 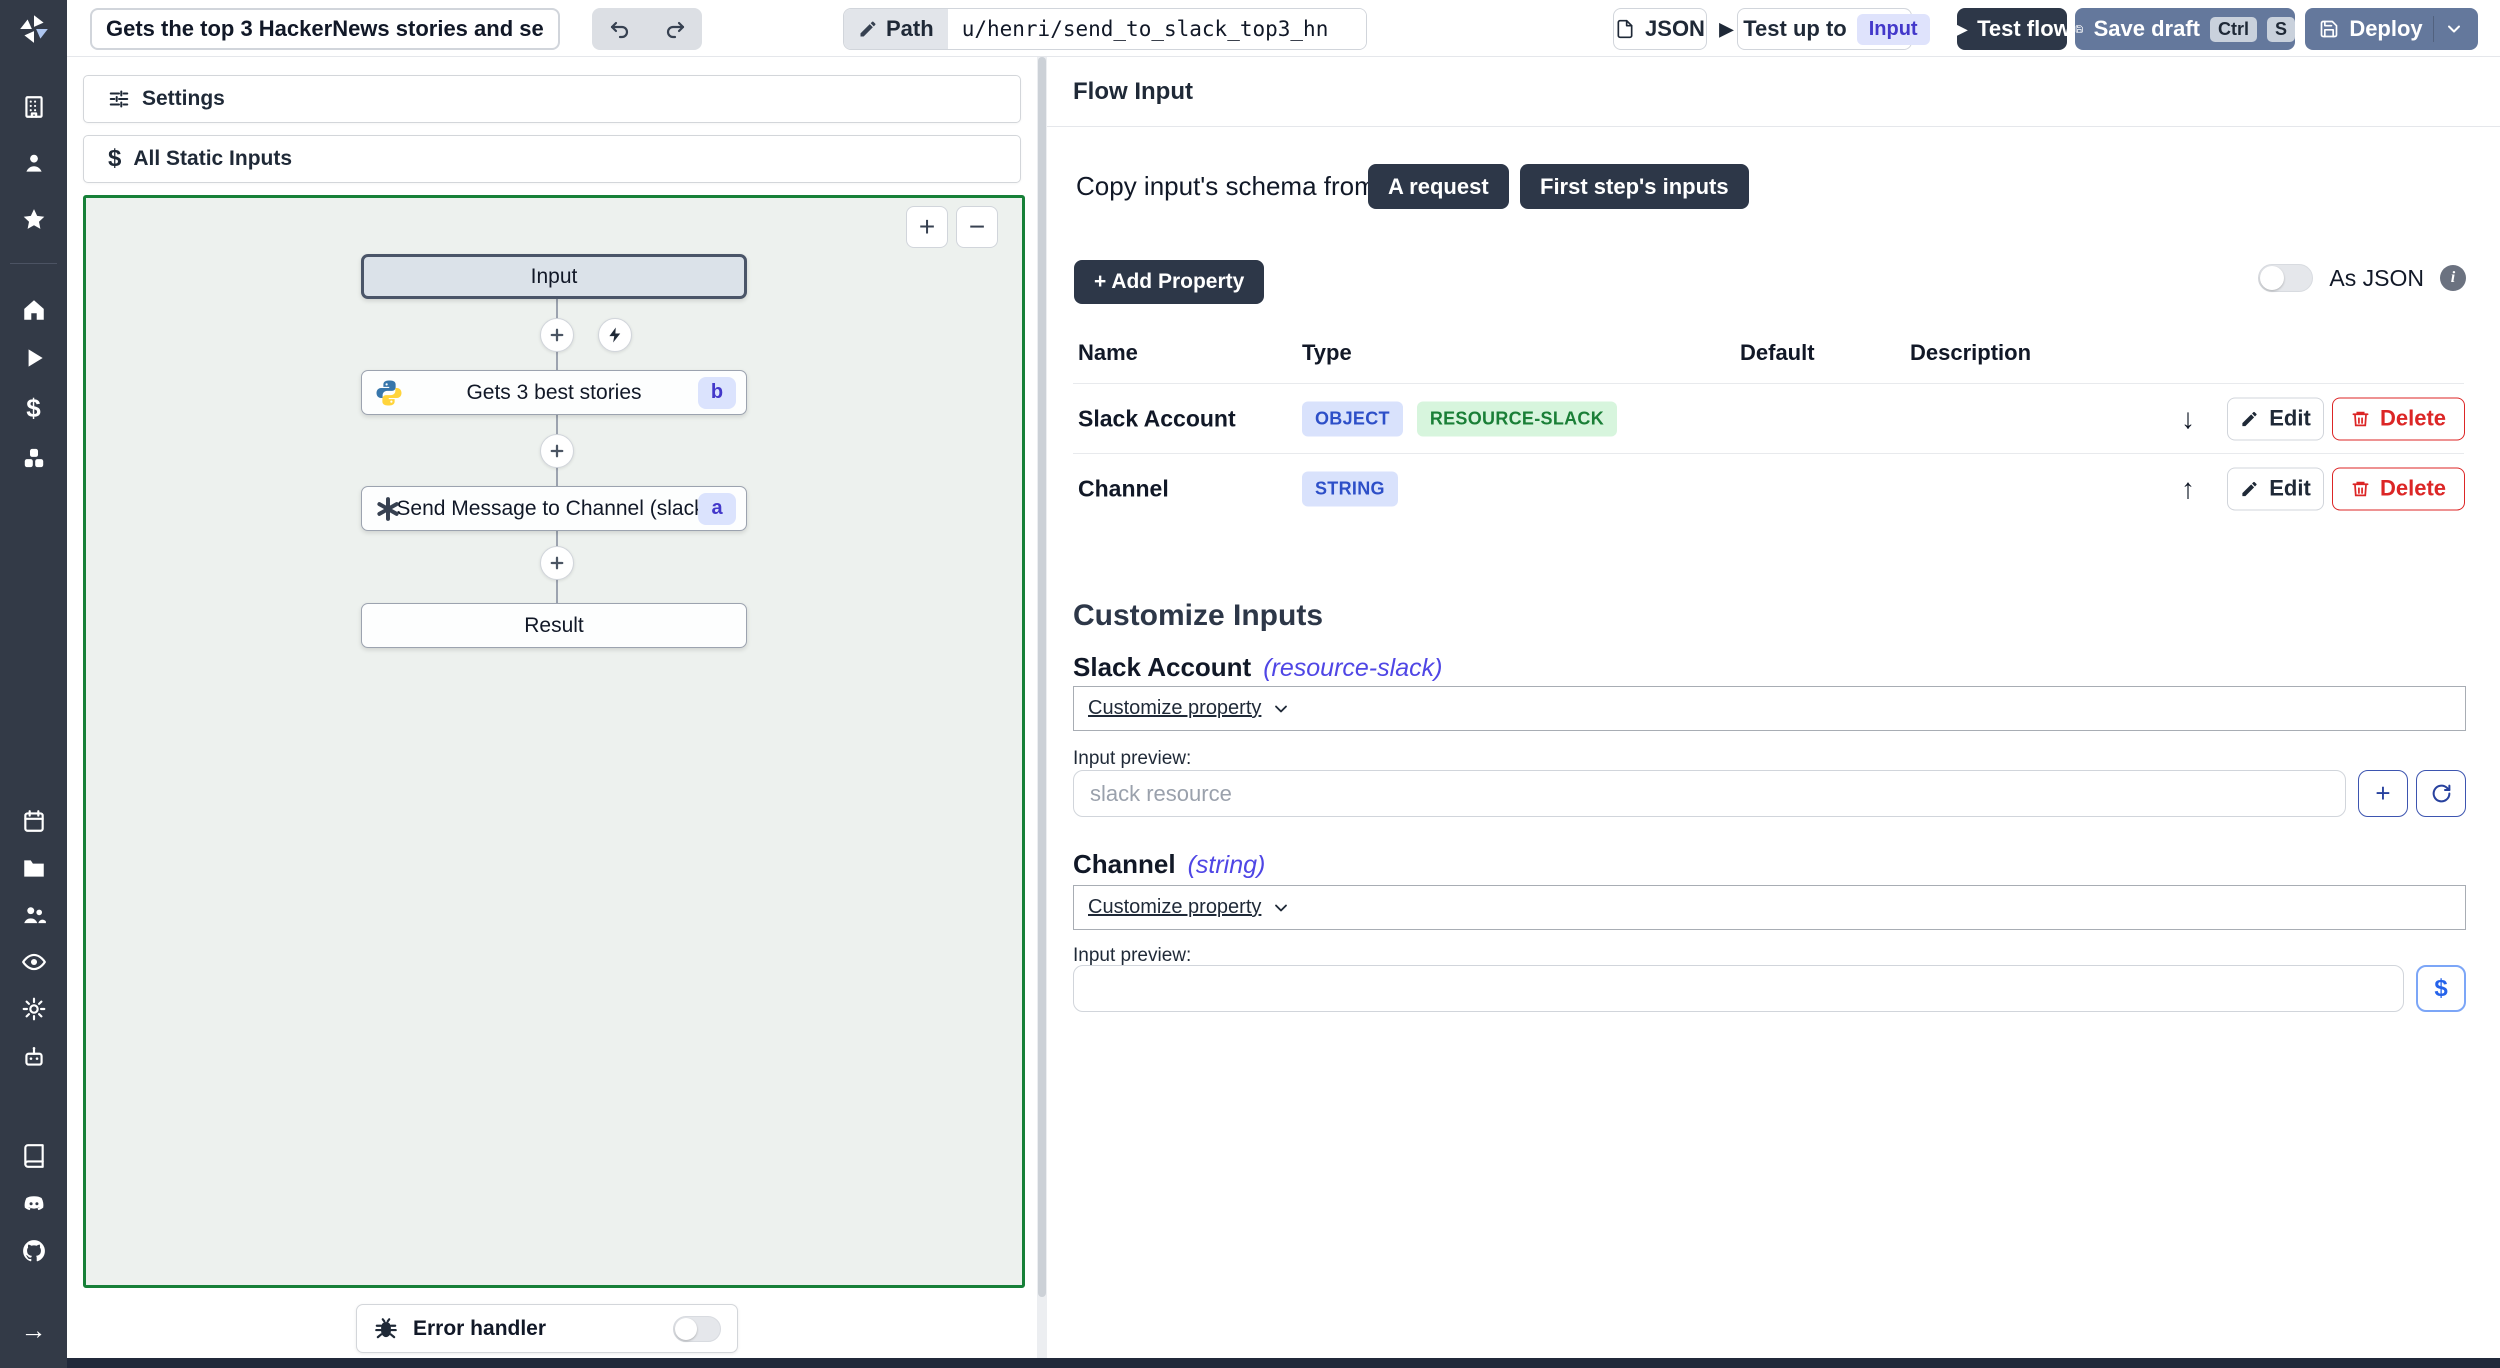 I want to click on book-icon, so click(x=33, y=1156).